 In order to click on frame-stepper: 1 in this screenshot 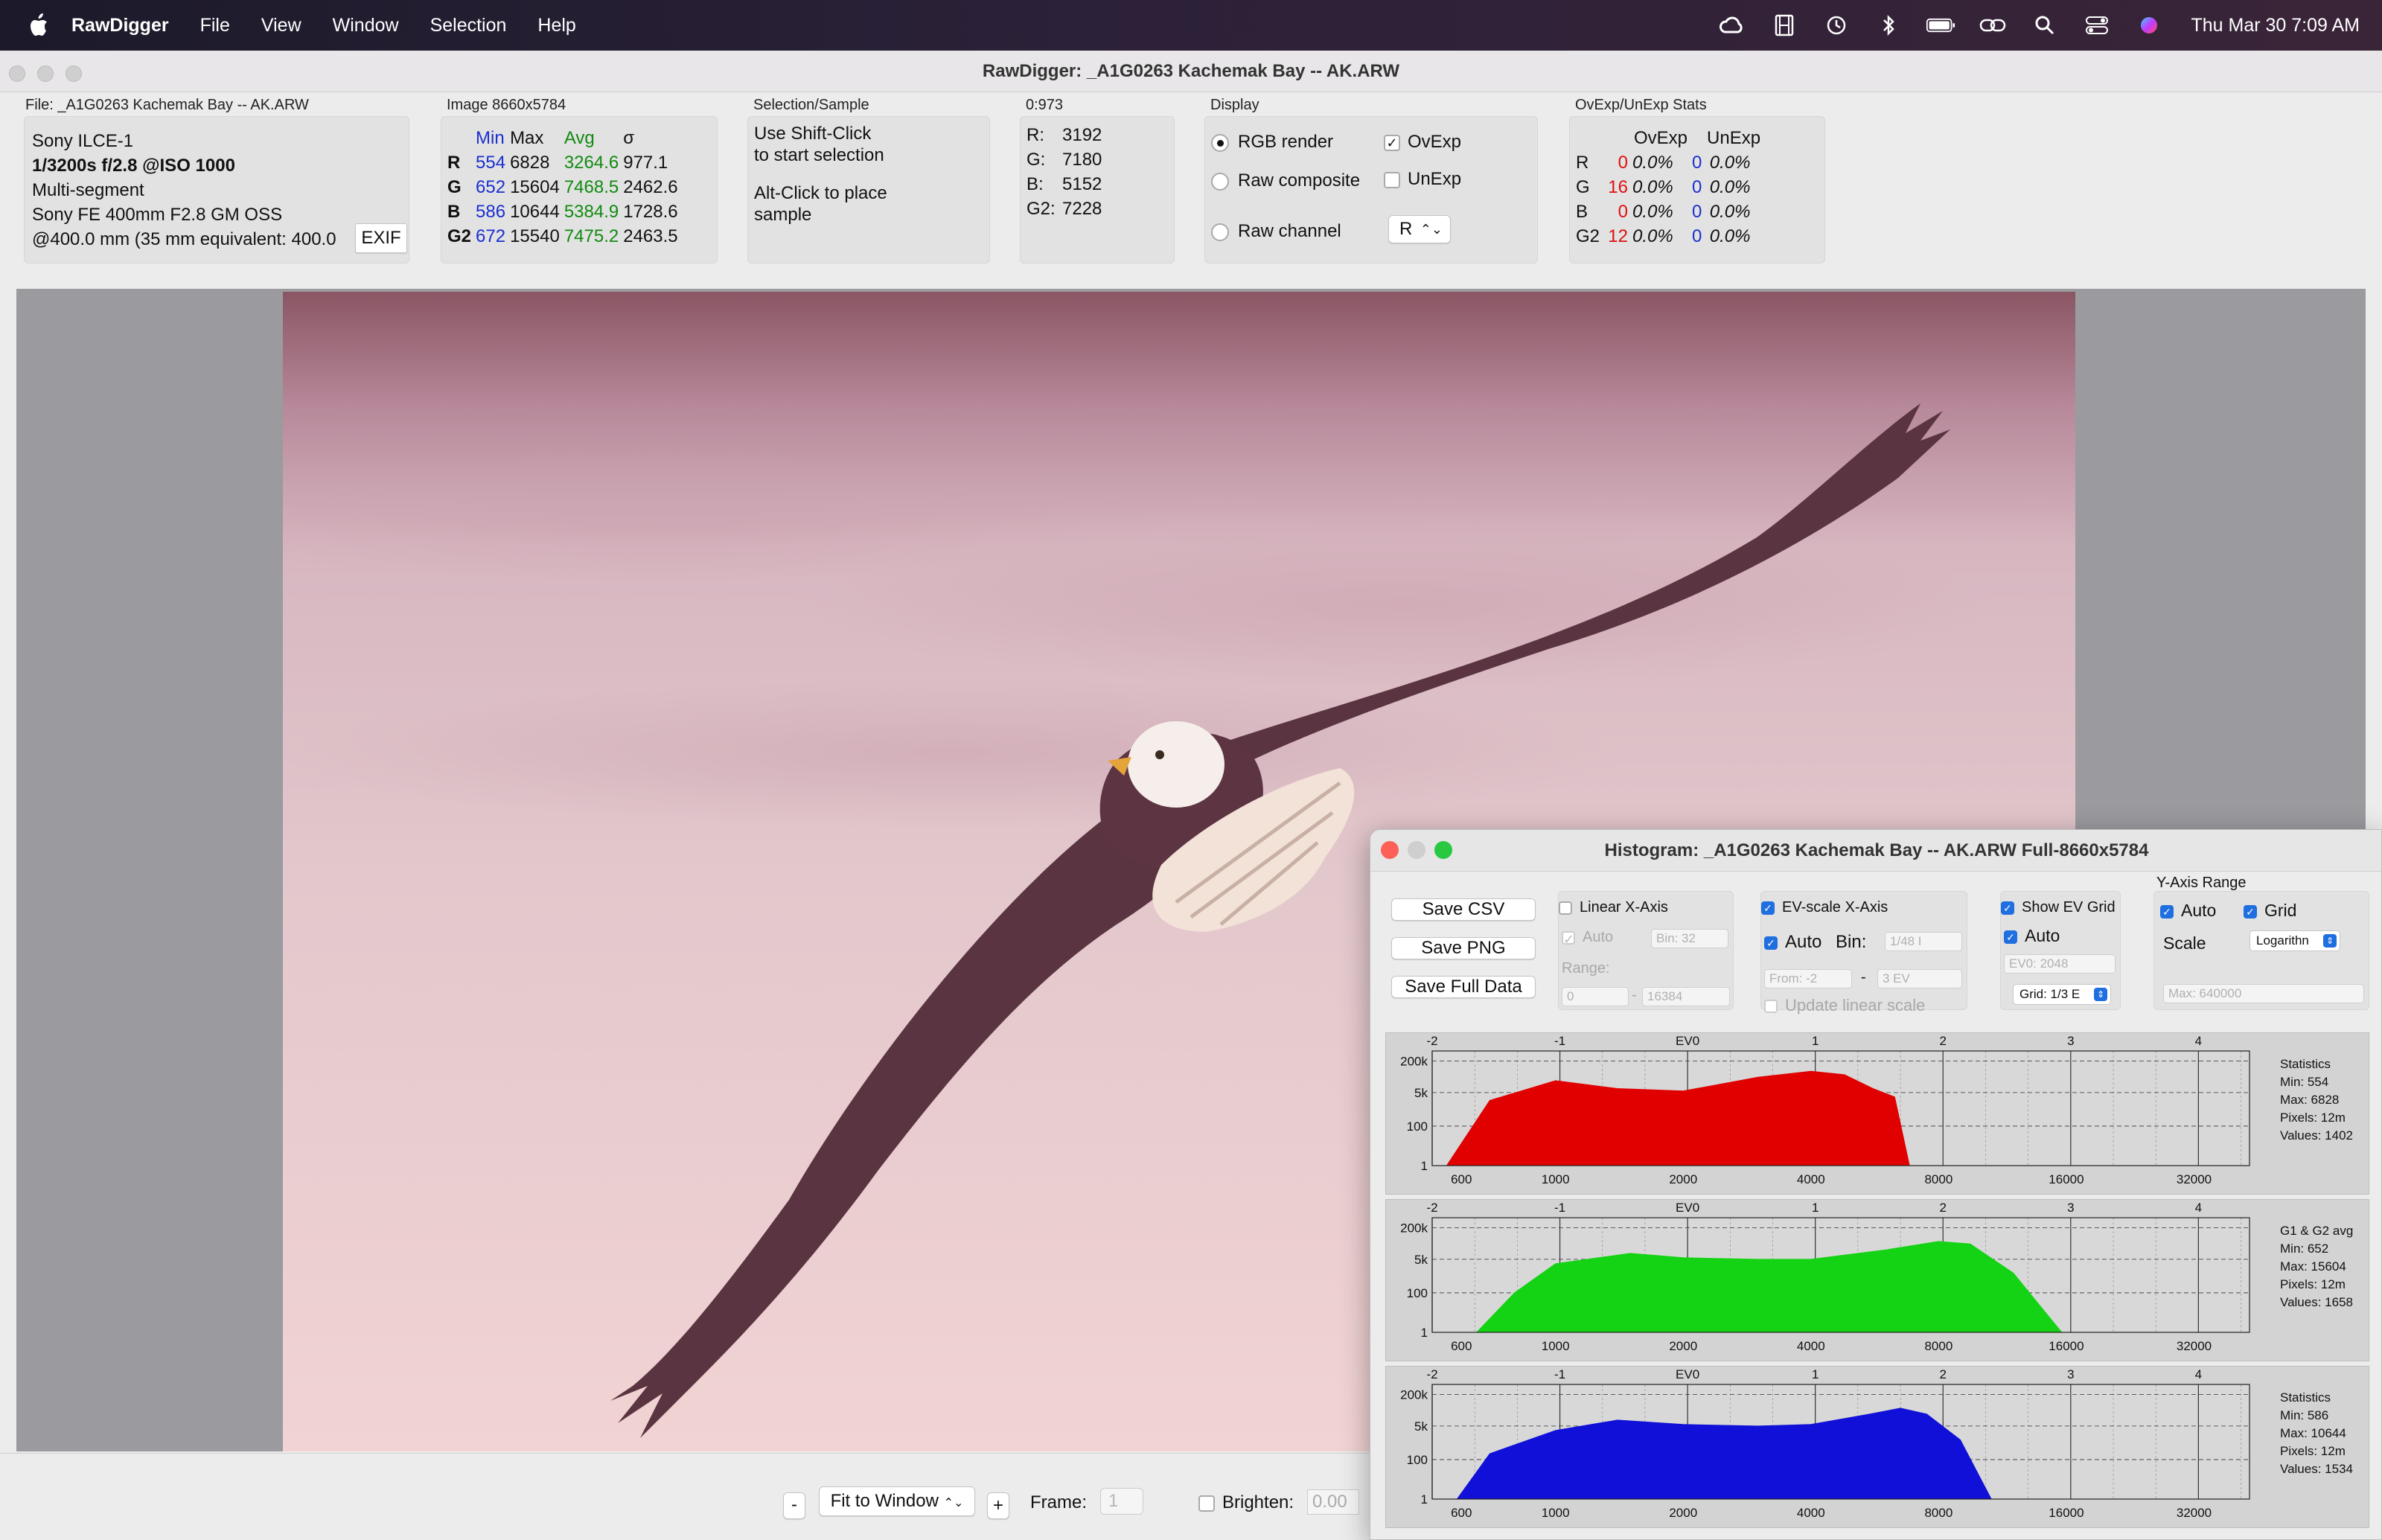, I will do `click(1121, 1502)`.